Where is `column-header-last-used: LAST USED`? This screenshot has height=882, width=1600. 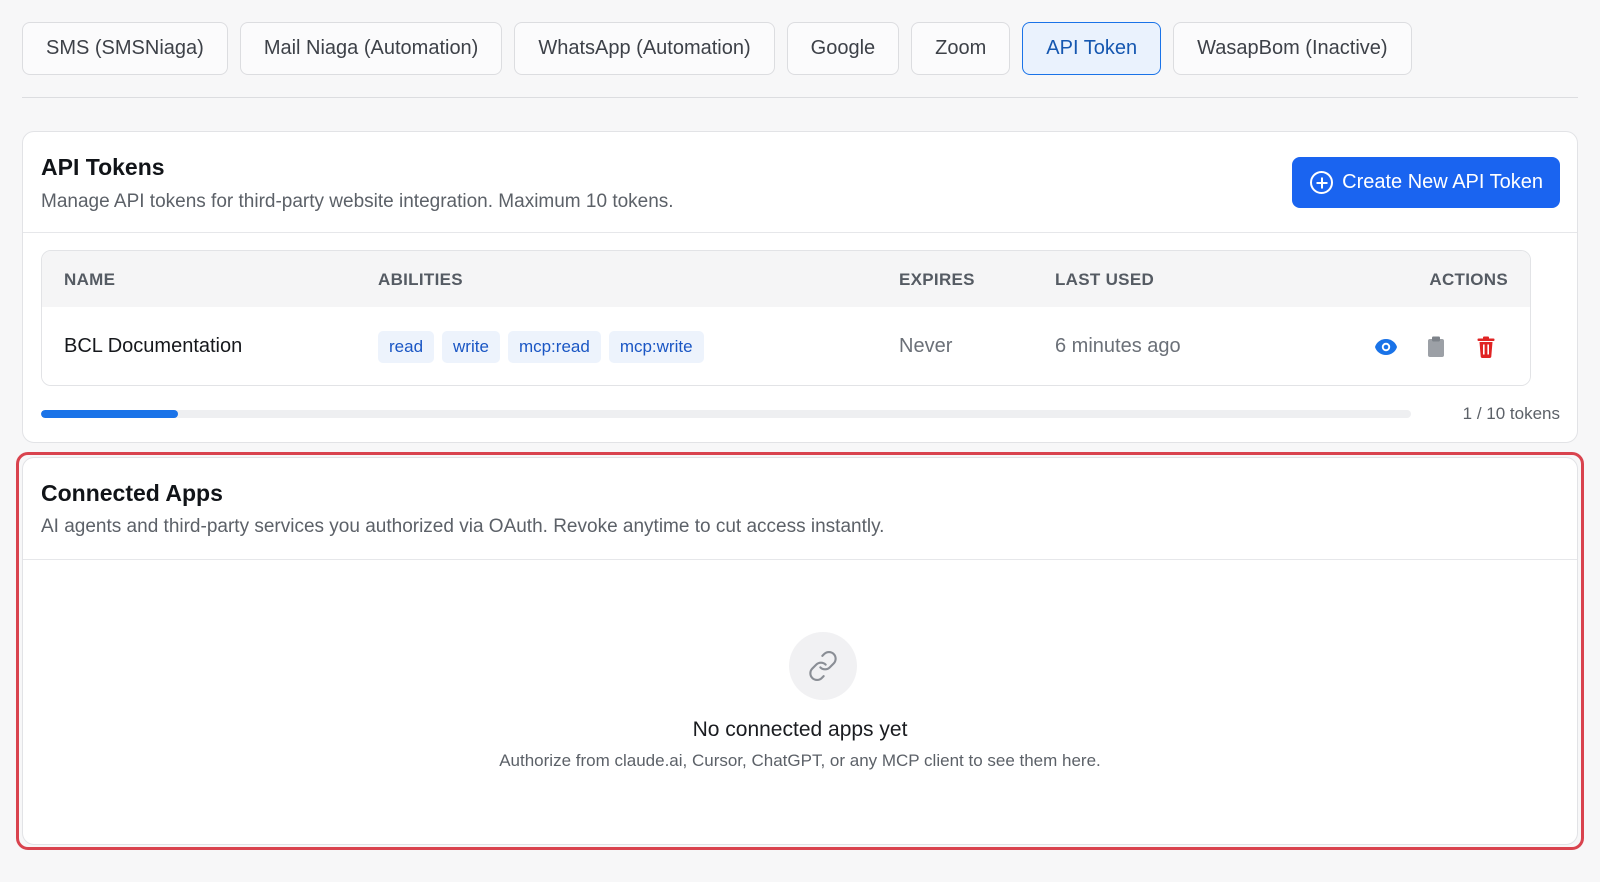 column-header-last-used: LAST USED is located at coordinates (1105, 279).